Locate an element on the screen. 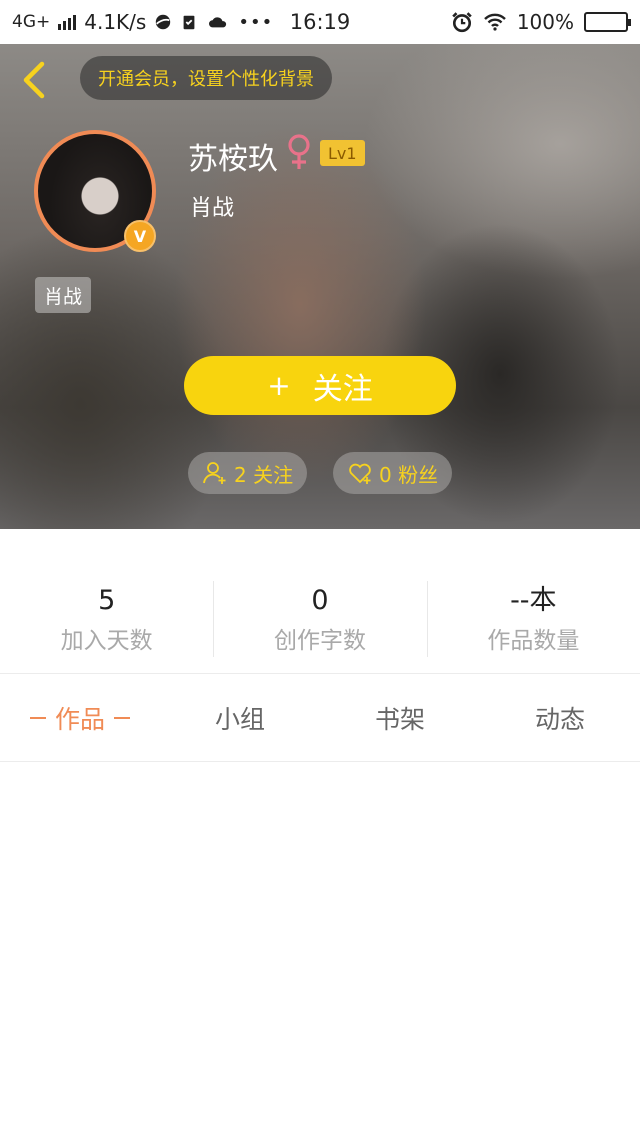  tab-label: 动态 is located at coordinates (559, 719).